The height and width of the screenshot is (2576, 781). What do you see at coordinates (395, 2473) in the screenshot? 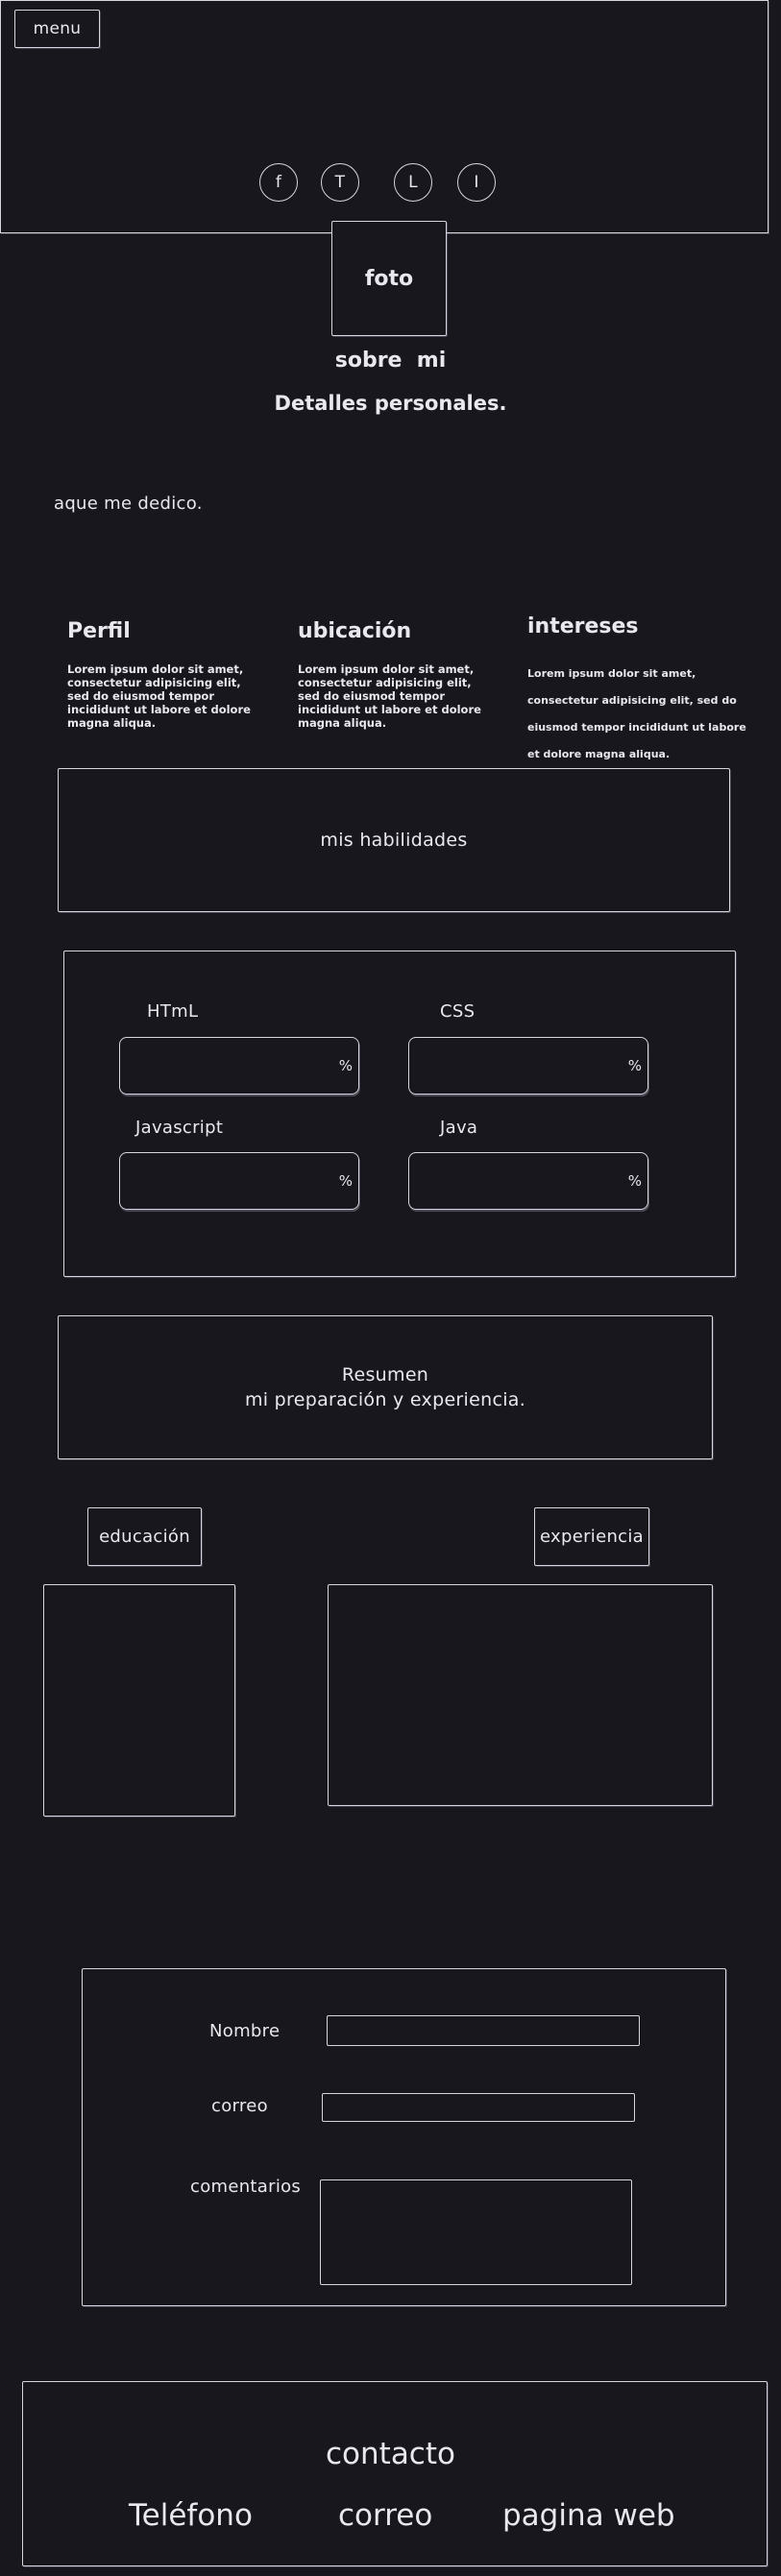
I see `contact-panel` at bounding box center [395, 2473].